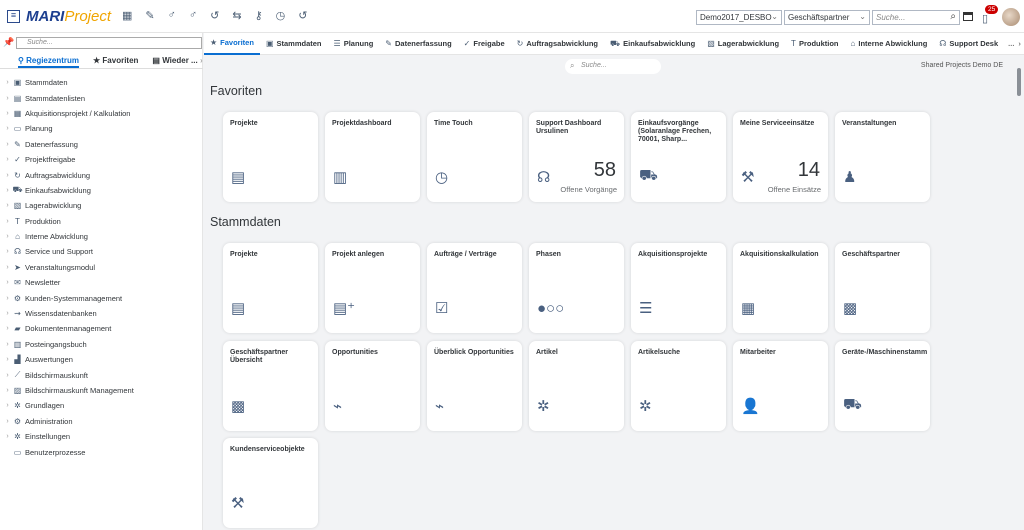 This screenshot has width=1024, height=530. I want to click on sidebar-item: › ▦ Akquisitionsprojekt / Kalkulation, so click(101, 113).